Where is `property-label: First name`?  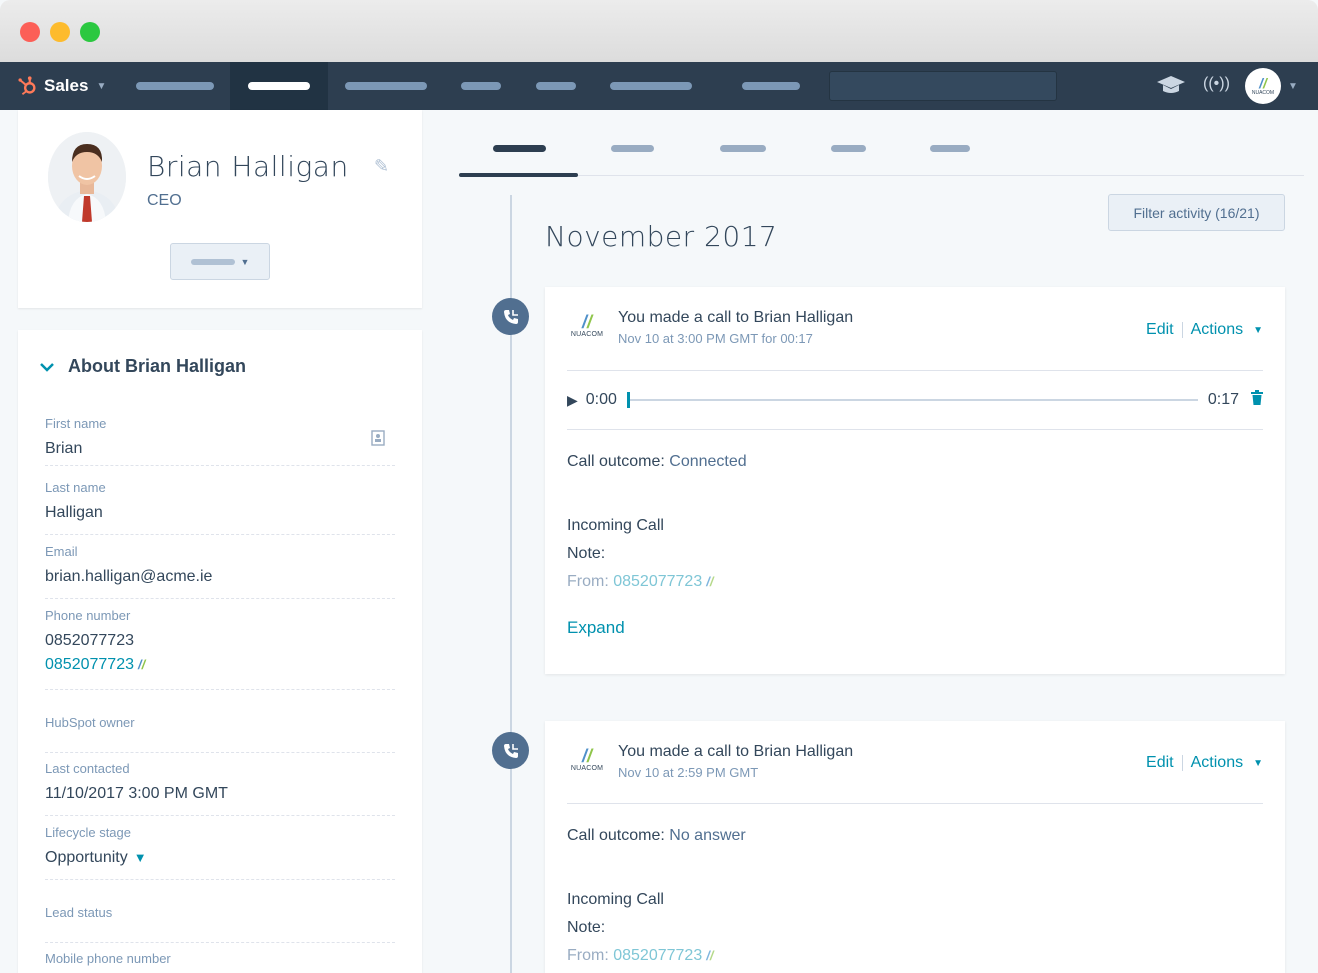
property-label: First name is located at coordinates (76, 423).